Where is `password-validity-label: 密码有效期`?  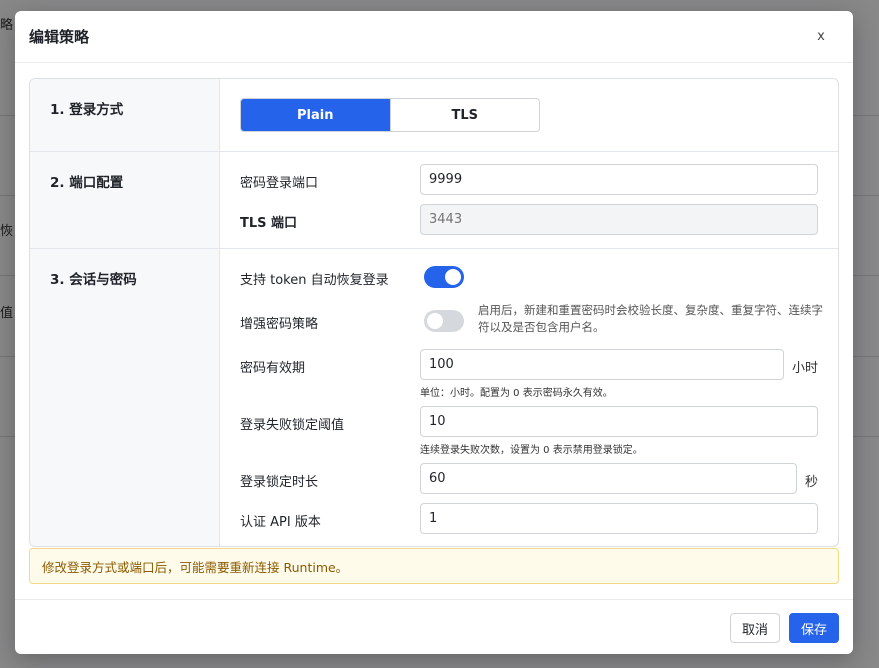 password-validity-label: 密码有效期 is located at coordinates (273, 368).